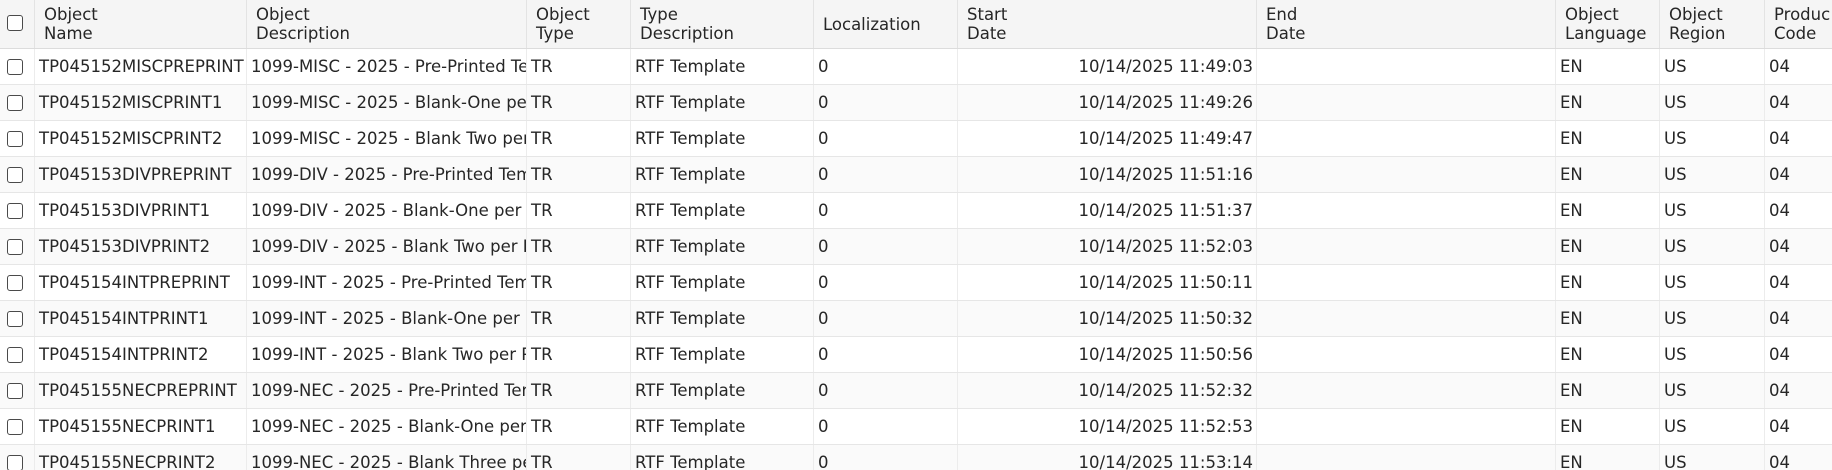  I want to click on column-header-object-type: Object Type, so click(579, 24).